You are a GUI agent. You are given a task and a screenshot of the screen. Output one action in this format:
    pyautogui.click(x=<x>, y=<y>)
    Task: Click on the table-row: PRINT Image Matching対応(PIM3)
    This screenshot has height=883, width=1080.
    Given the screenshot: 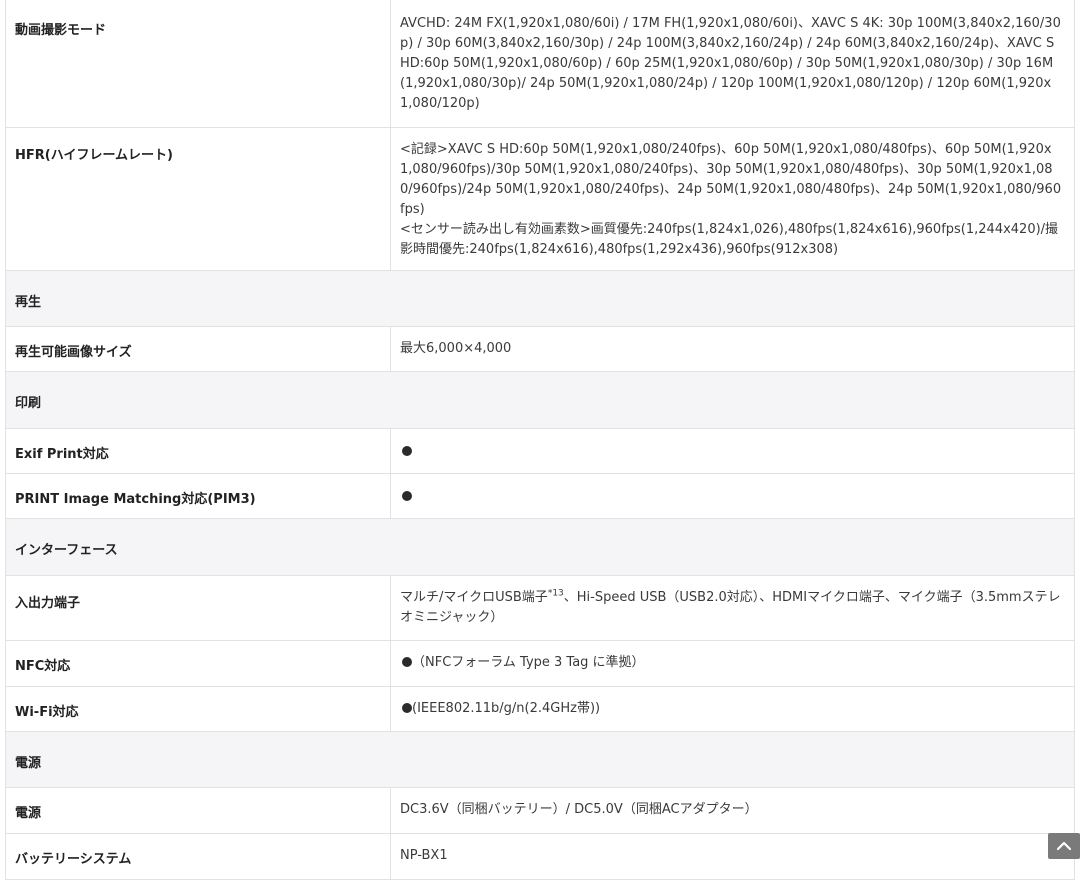 What is the action you would take?
    pyautogui.click(x=540, y=496)
    